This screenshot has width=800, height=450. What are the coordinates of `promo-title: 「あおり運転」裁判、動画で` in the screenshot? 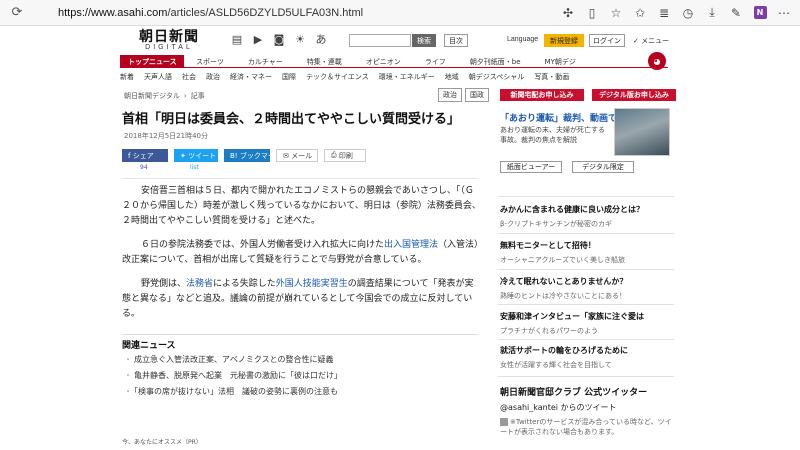 It's located at (558, 117).